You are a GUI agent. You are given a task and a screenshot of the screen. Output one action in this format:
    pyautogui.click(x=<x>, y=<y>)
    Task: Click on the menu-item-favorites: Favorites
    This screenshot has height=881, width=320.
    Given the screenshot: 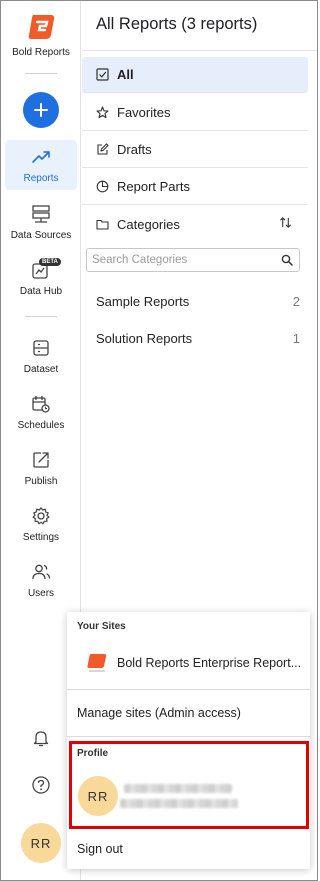 What is the action you would take?
    pyautogui.click(x=195, y=113)
    